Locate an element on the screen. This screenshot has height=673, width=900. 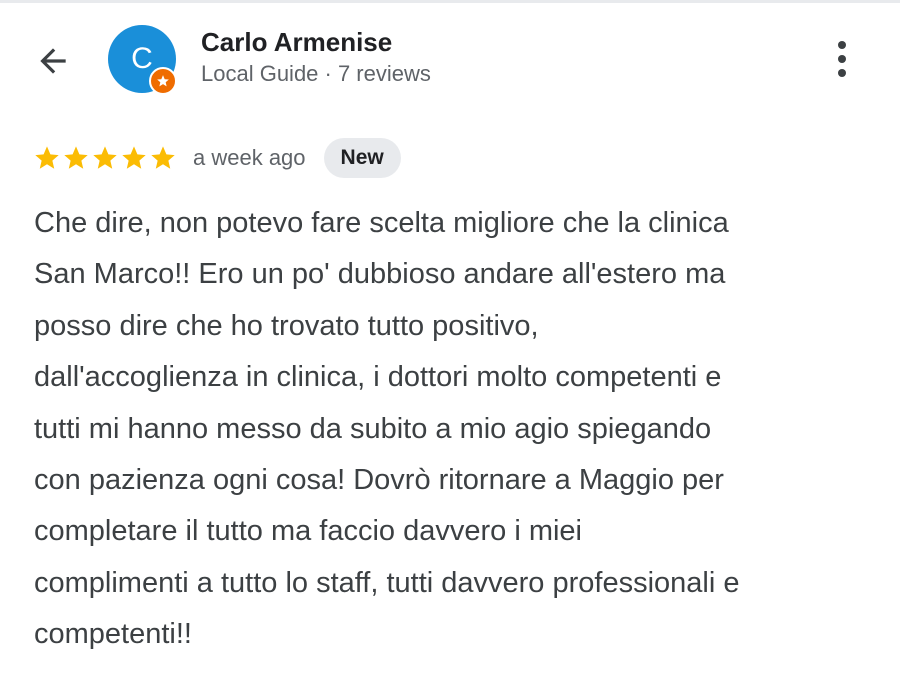
star-rating is located at coordinates (105, 158).